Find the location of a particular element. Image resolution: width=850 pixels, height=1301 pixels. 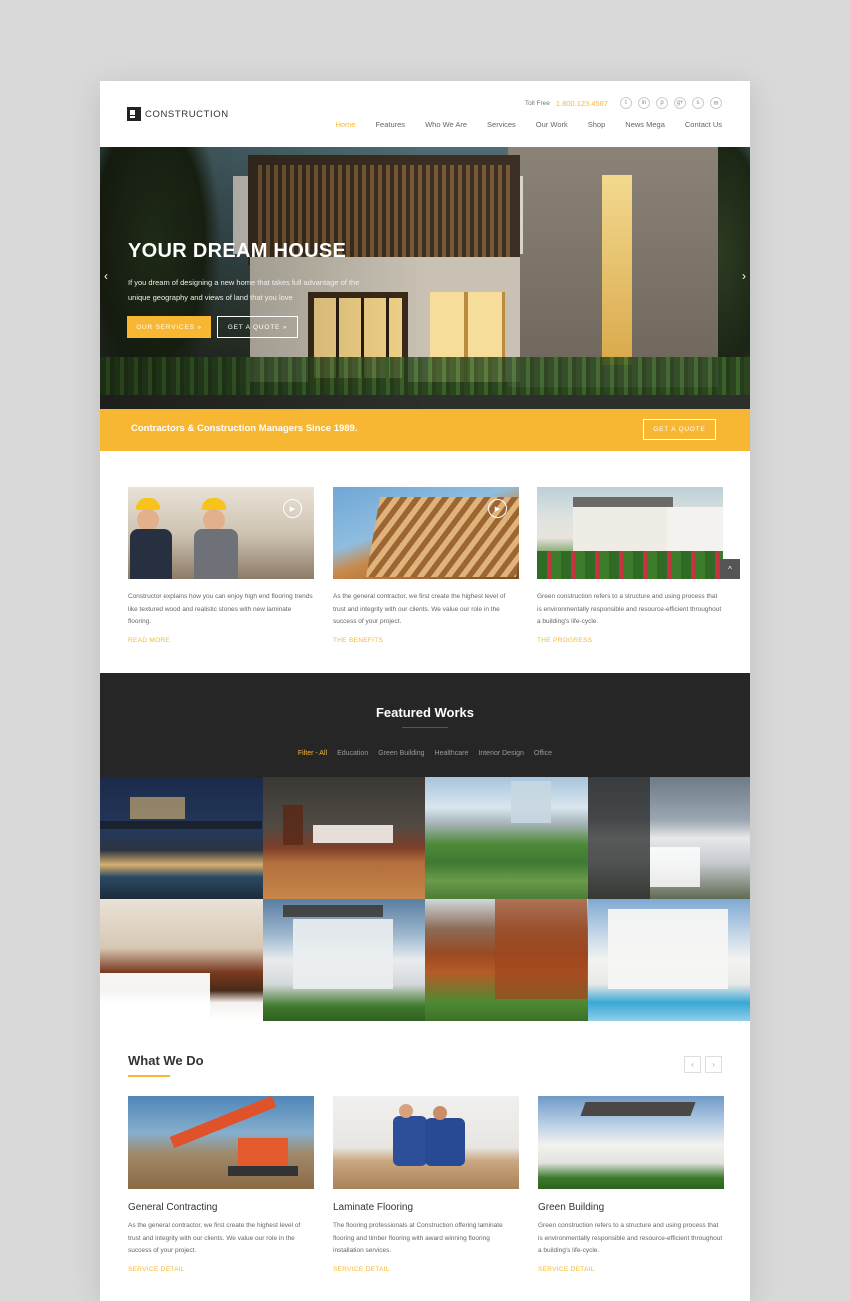

roof-framing-video-thumbnail: ▶ is located at coordinates (426, 533).